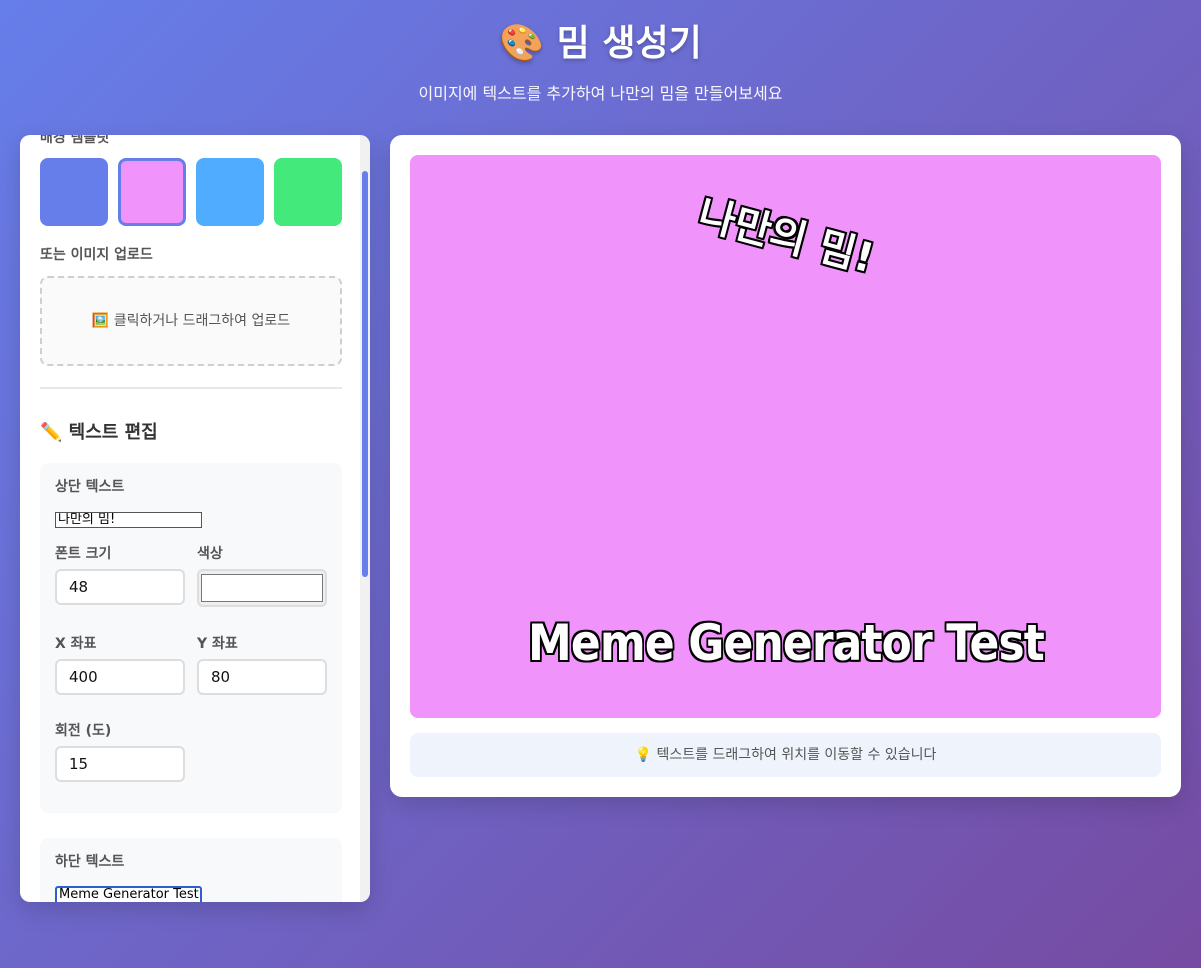  I want to click on meme-top-text: 나만의 밈!, so click(787, 233).